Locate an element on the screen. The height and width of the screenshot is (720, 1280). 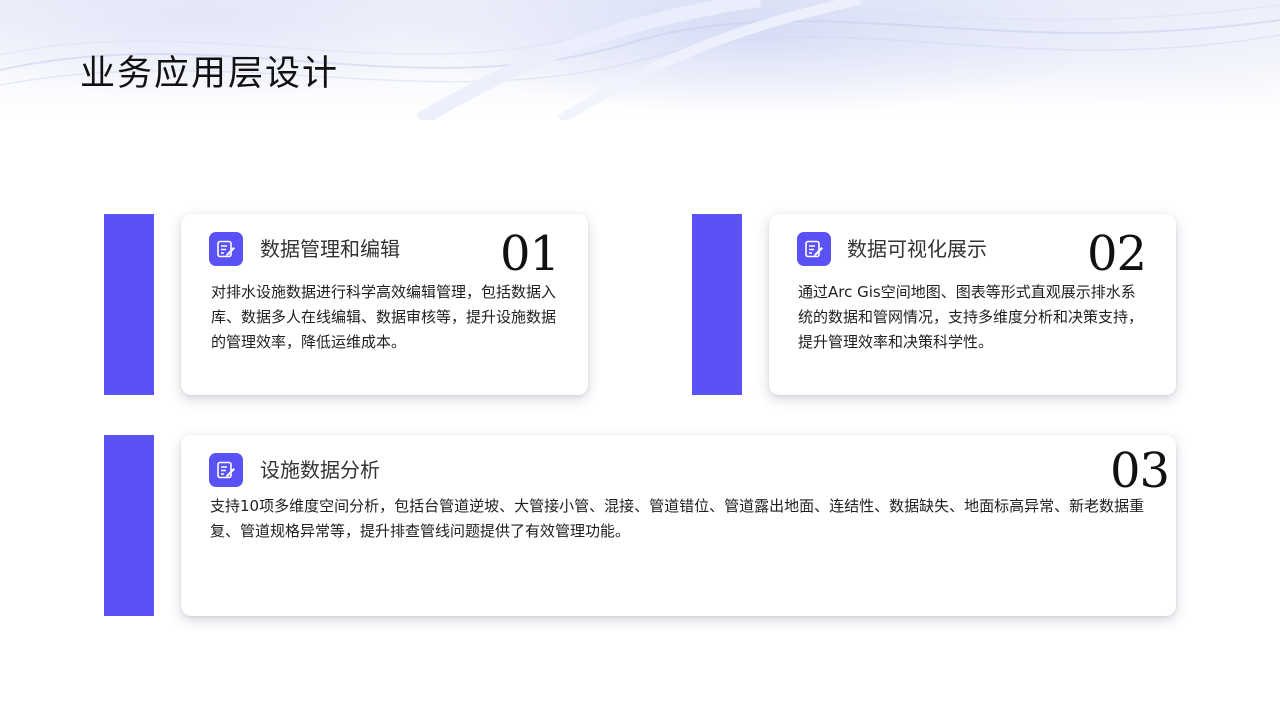
card-number: 03 is located at coordinates (1140, 471).